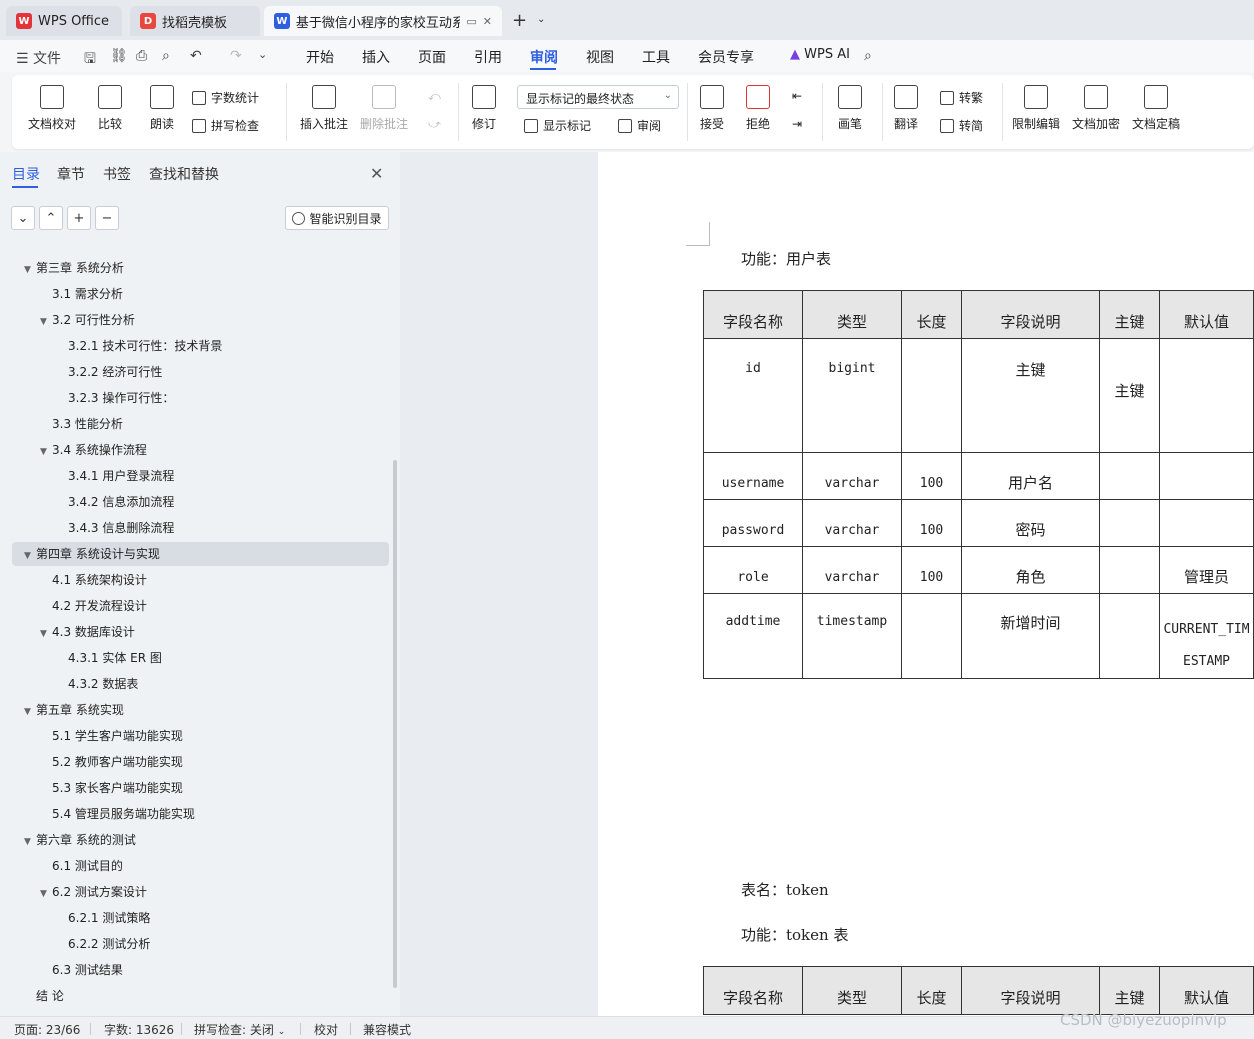 The height and width of the screenshot is (1039, 1254). What do you see at coordinates (598, 97) in the screenshot?
I see `markup-state-select: 显示标记的最终状态 ⌄` at bounding box center [598, 97].